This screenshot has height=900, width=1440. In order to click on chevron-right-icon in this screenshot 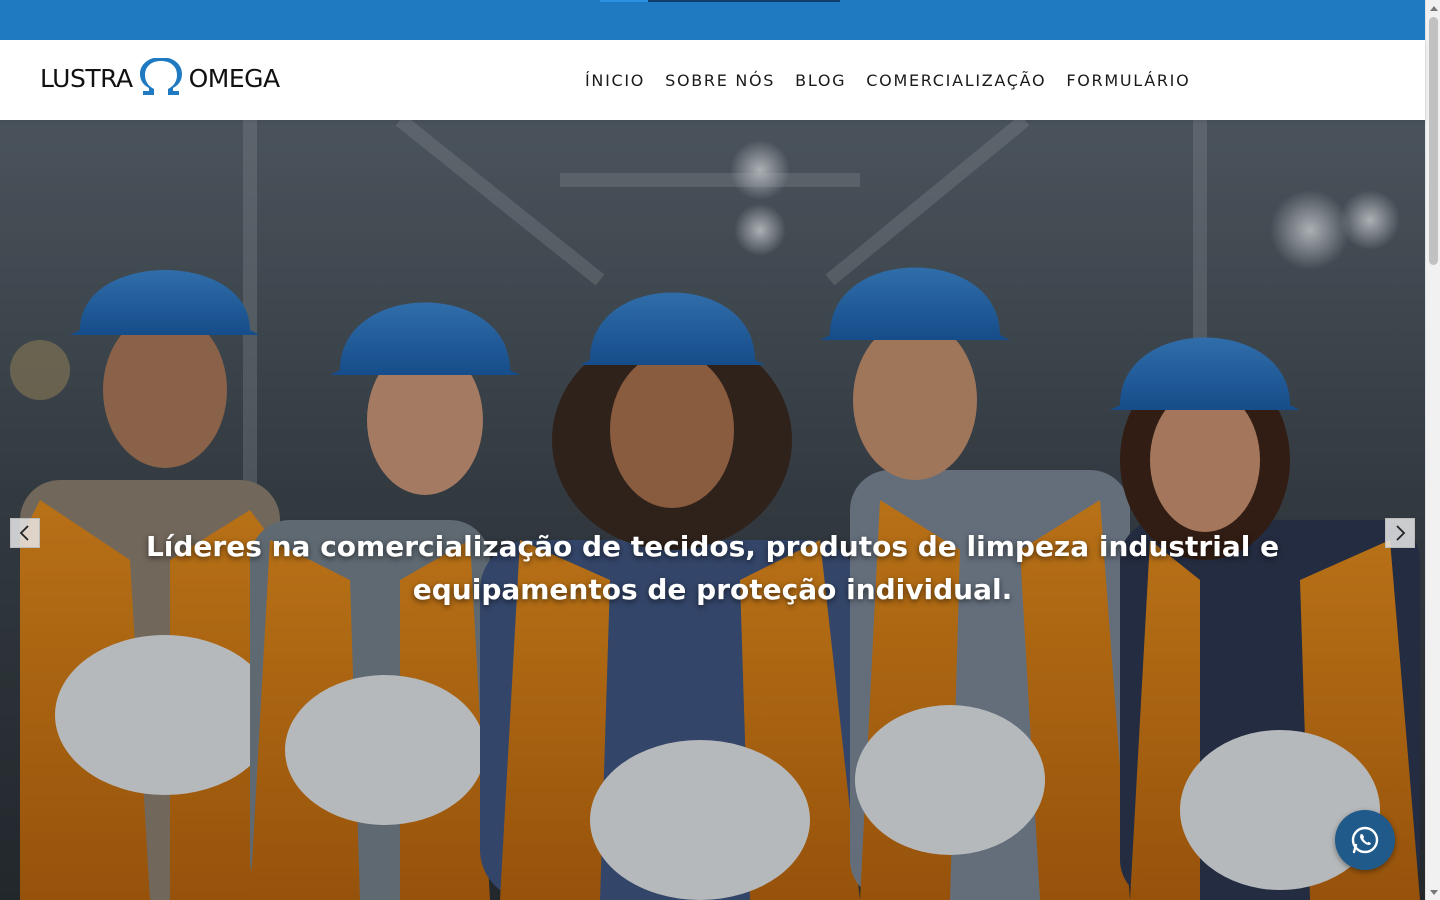, I will do `click(1401, 533)`.